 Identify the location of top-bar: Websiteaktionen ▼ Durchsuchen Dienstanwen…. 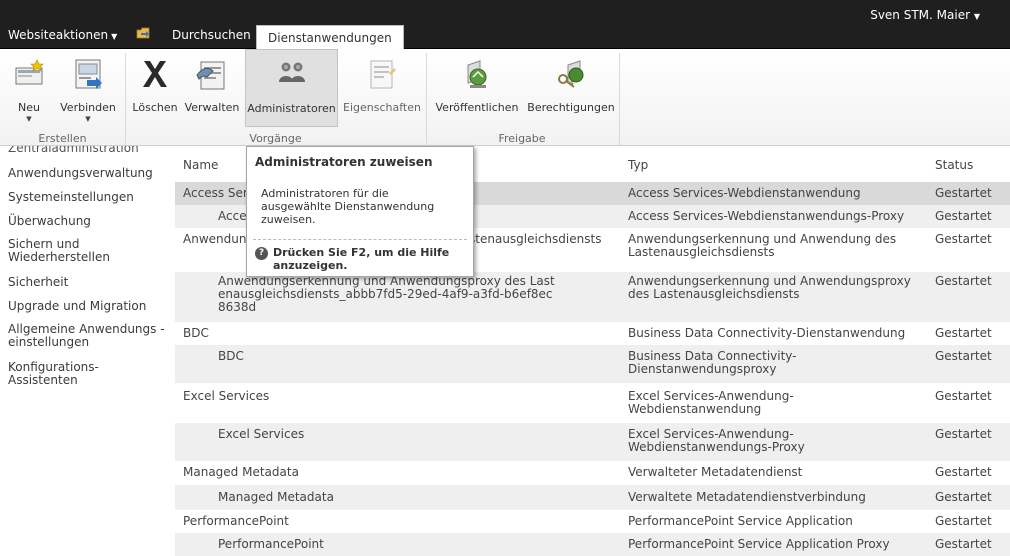
(505, 25).